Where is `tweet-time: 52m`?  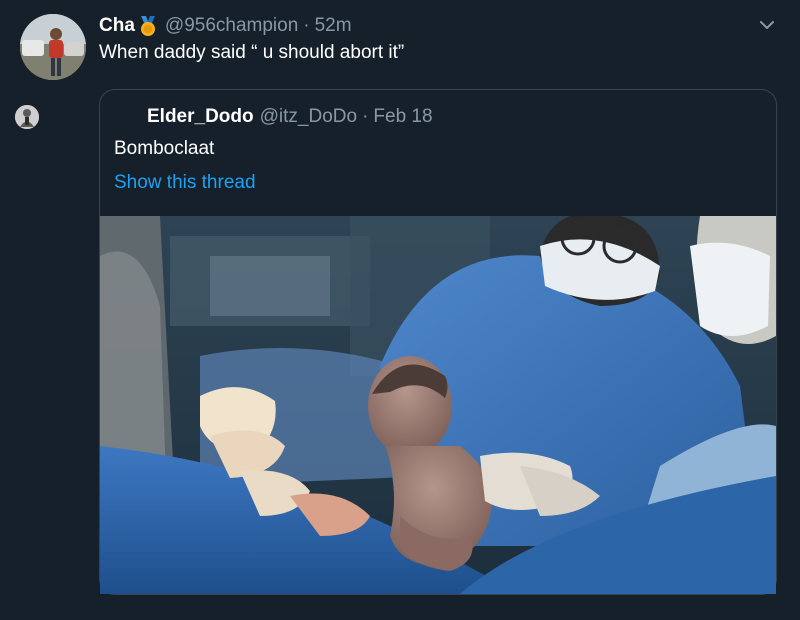 tweet-time: 52m is located at coordinates (333, 26).